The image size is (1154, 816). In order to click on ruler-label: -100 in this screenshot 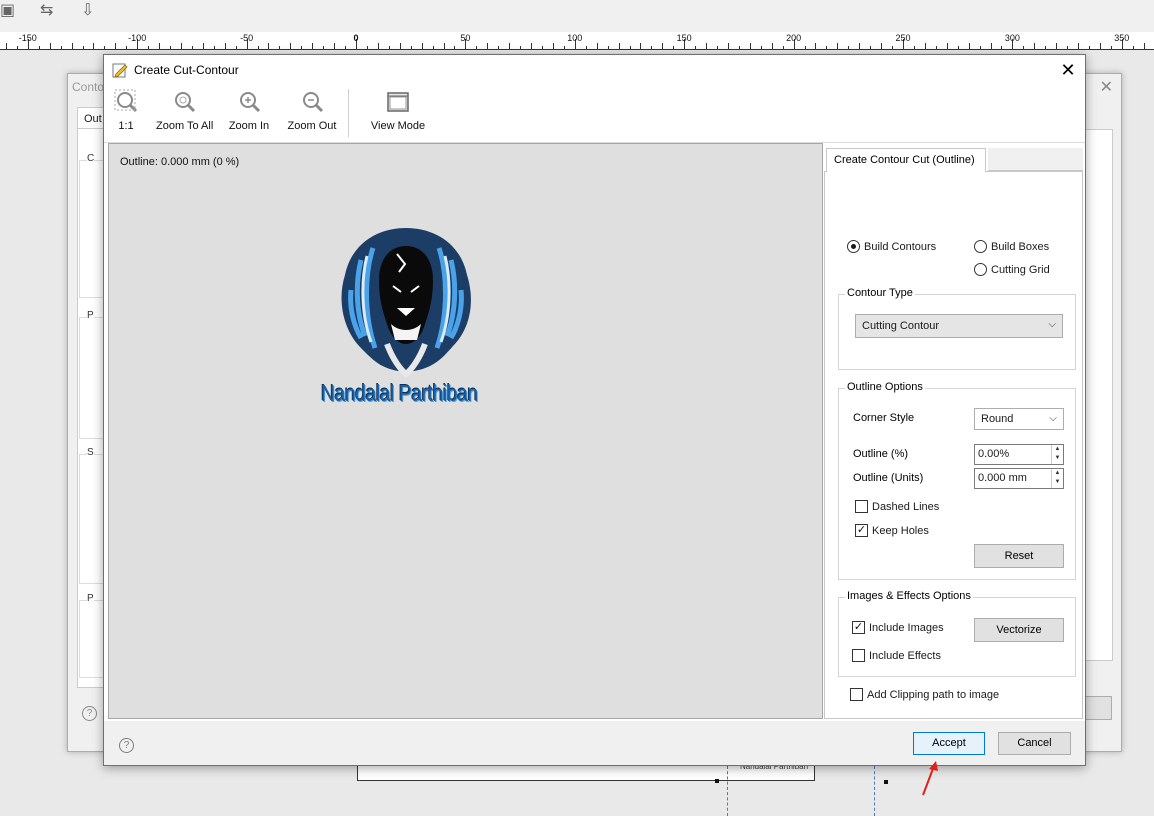, I will do `click(137, 38)`.